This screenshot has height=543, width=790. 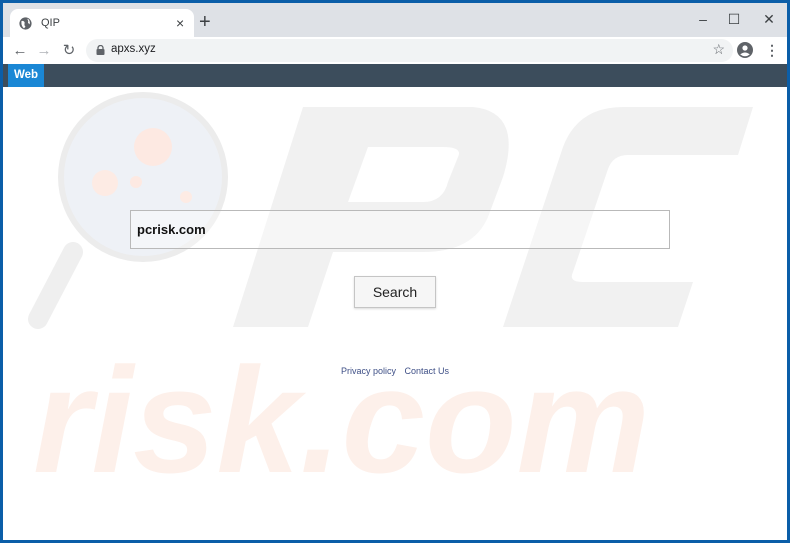 What do you see at coordinates (102, 23) in the screenshot?
I see `browser-tab: QIP ×` at bounding box center [102, 23].